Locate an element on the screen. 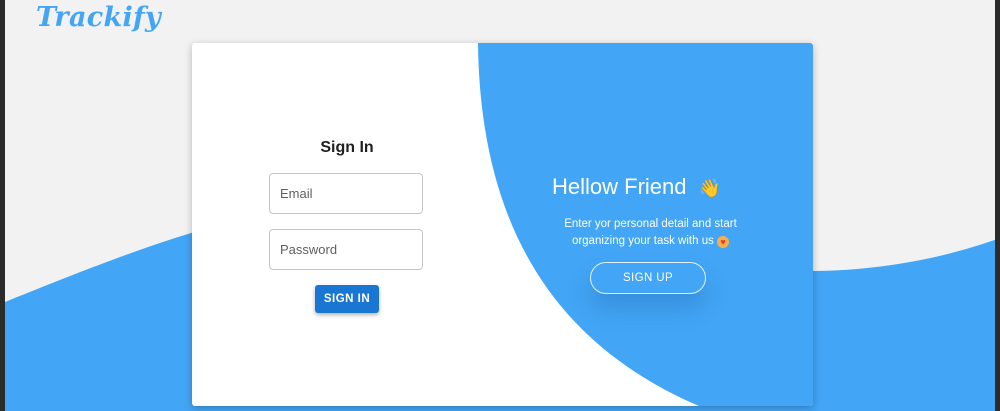  window-frame-left is located at coordinates (2, 205).